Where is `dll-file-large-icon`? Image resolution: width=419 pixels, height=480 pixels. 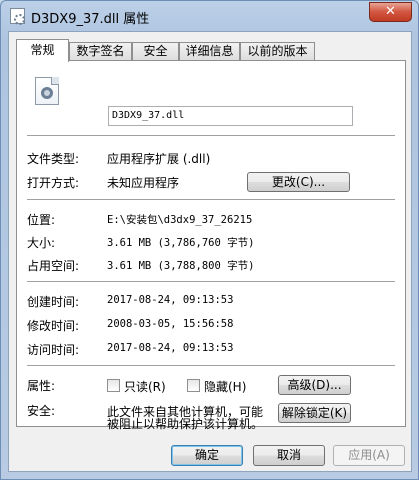
dll-file-large-icon is located at coordinates (47, 91).